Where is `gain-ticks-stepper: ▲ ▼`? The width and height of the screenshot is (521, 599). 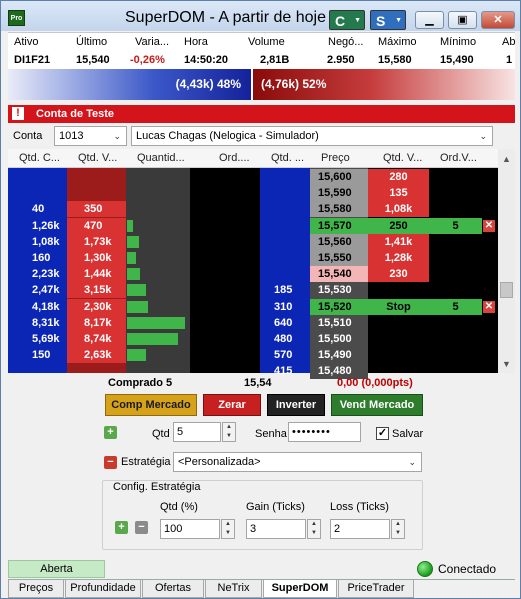 gain-ticks-stepper: ▲ ▼ is located at coordinates (314, 529).